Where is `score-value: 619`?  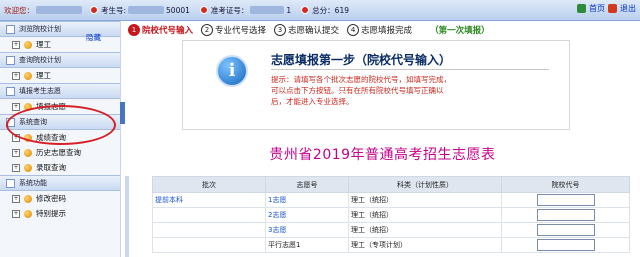 score-value: 619 is located at coordinates (341, 10).